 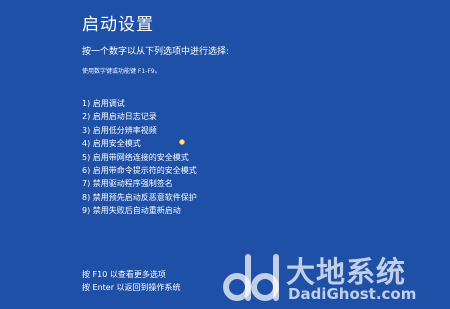 I want to click on more-options-hint: 按 F10 以查看更多选项, so click(x=131, y=274).